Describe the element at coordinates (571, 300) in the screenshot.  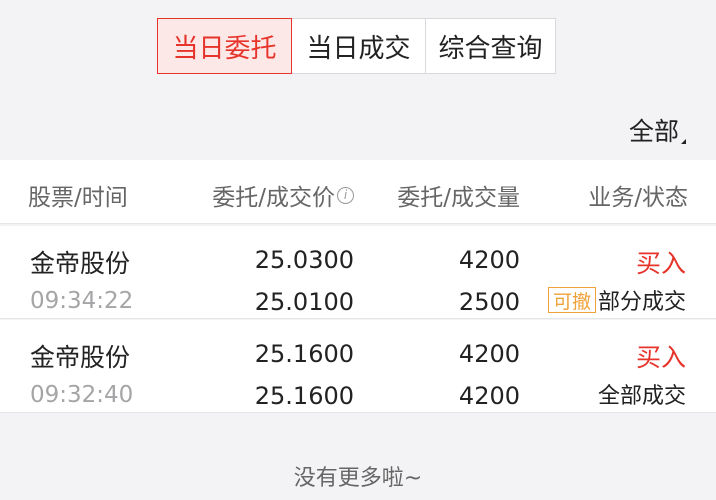
I see `cancel-tag-button: 可撤` at that location.